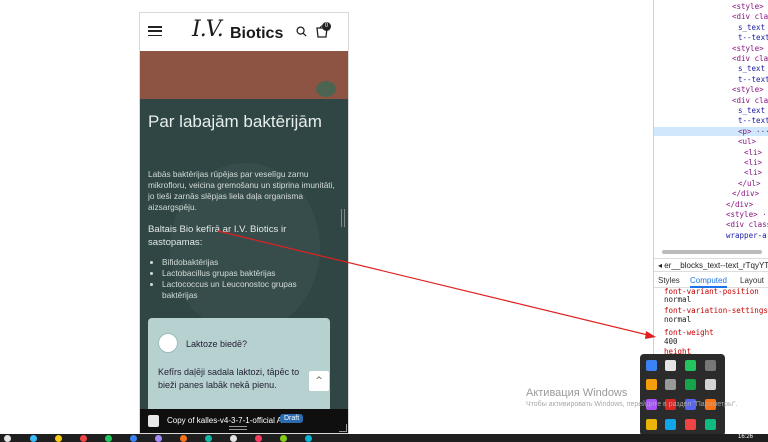 Image resolution: width=768 pixels, height=442 pixels. I want to click on nvidia-icon, so click(690, 384).